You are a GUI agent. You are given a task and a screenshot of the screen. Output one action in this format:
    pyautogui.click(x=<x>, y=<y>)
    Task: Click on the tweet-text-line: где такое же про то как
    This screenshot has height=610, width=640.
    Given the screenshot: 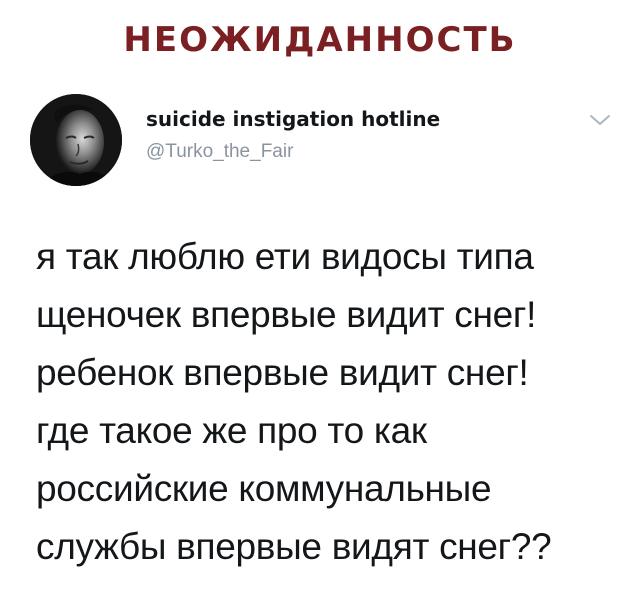 What is the action you would take?
    pyautogui.click(x=231, y=430)
    